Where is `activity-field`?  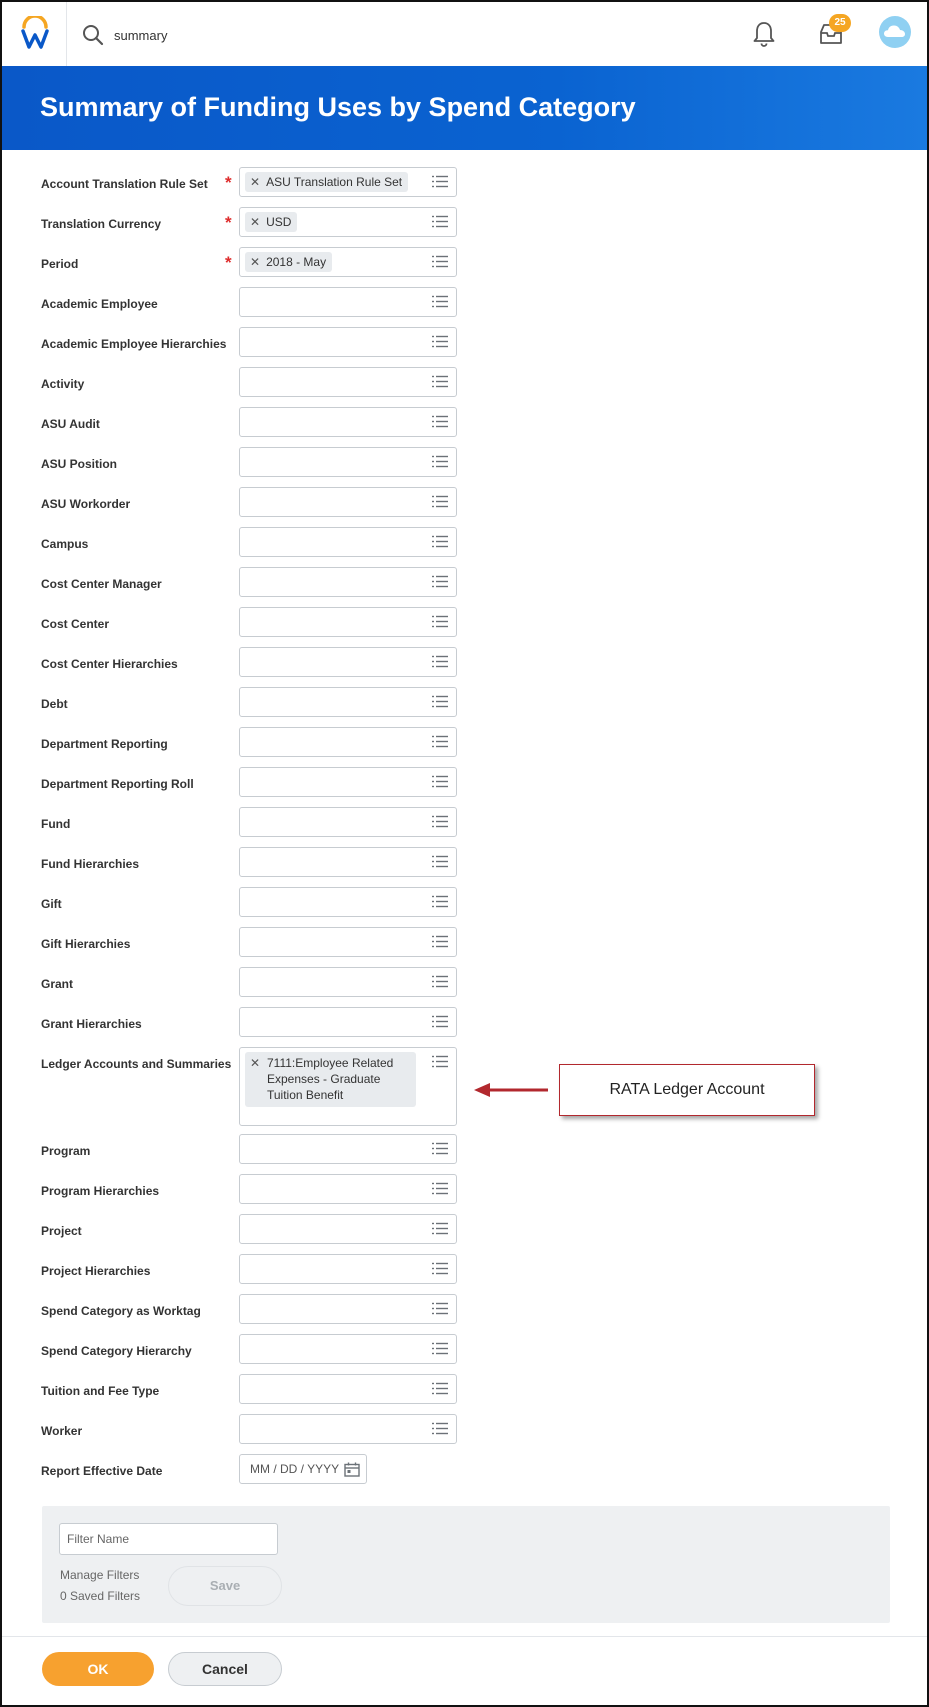
activity-field is located at coordinates (348, 382).